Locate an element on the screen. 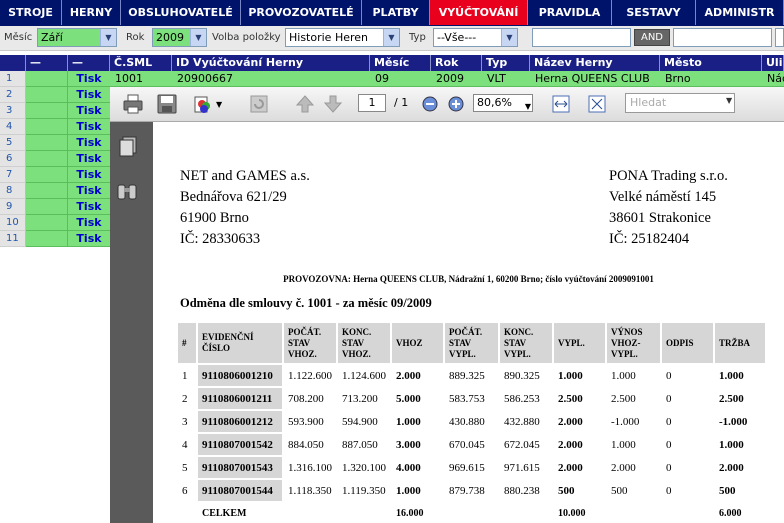  table-row: 4 Tisk is located at coordinates (55, 127).